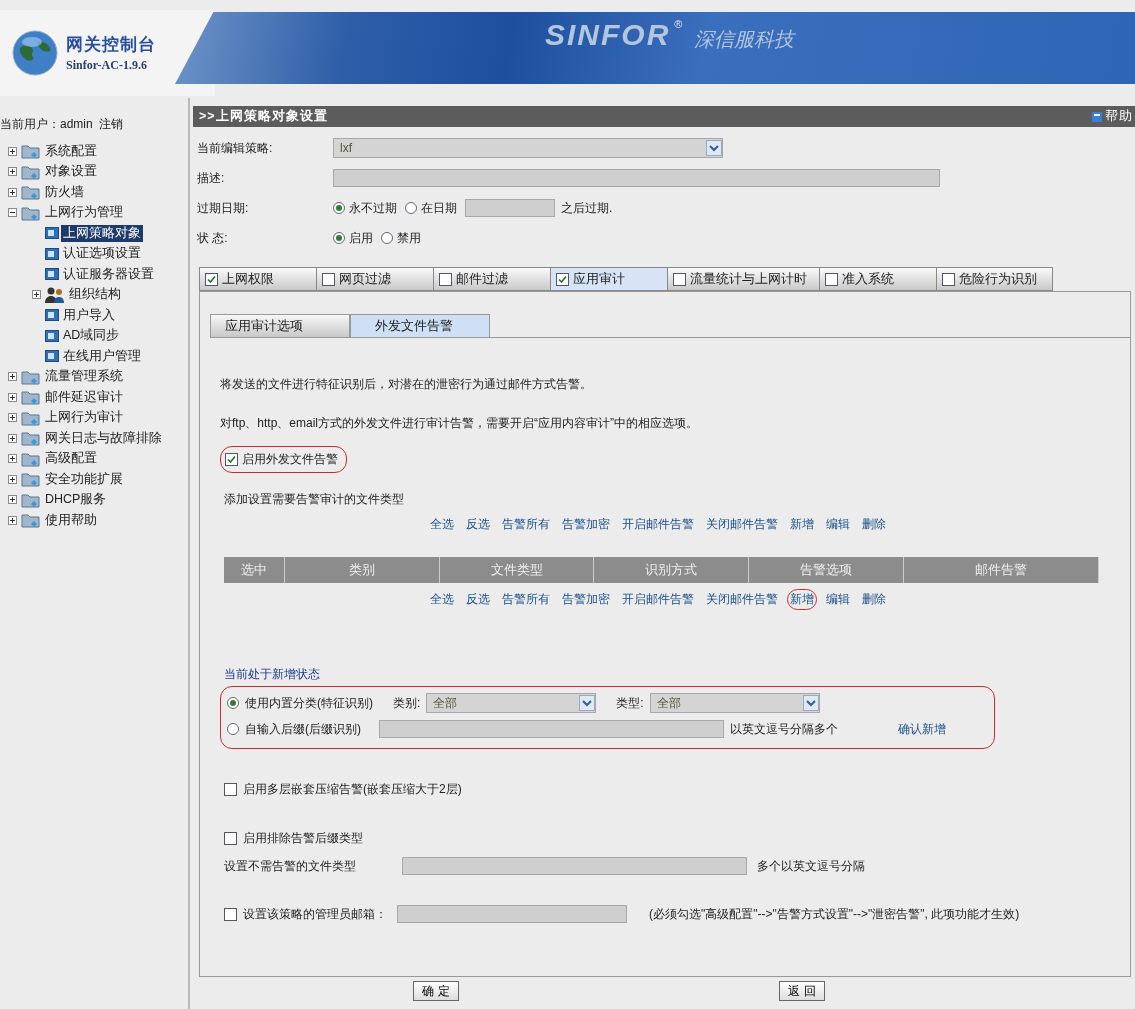  What do you see at coordinates (1001, 570) in the screenshot?
I see `column-header: 邮件告警` at bounding box center [1001, 570].